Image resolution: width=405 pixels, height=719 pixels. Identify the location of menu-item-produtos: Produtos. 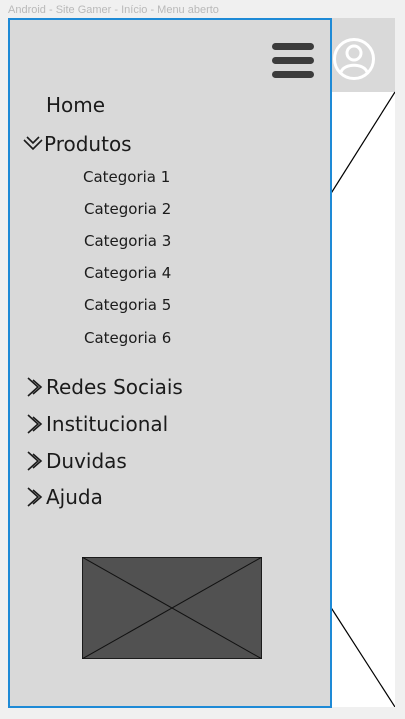
(77, 144).